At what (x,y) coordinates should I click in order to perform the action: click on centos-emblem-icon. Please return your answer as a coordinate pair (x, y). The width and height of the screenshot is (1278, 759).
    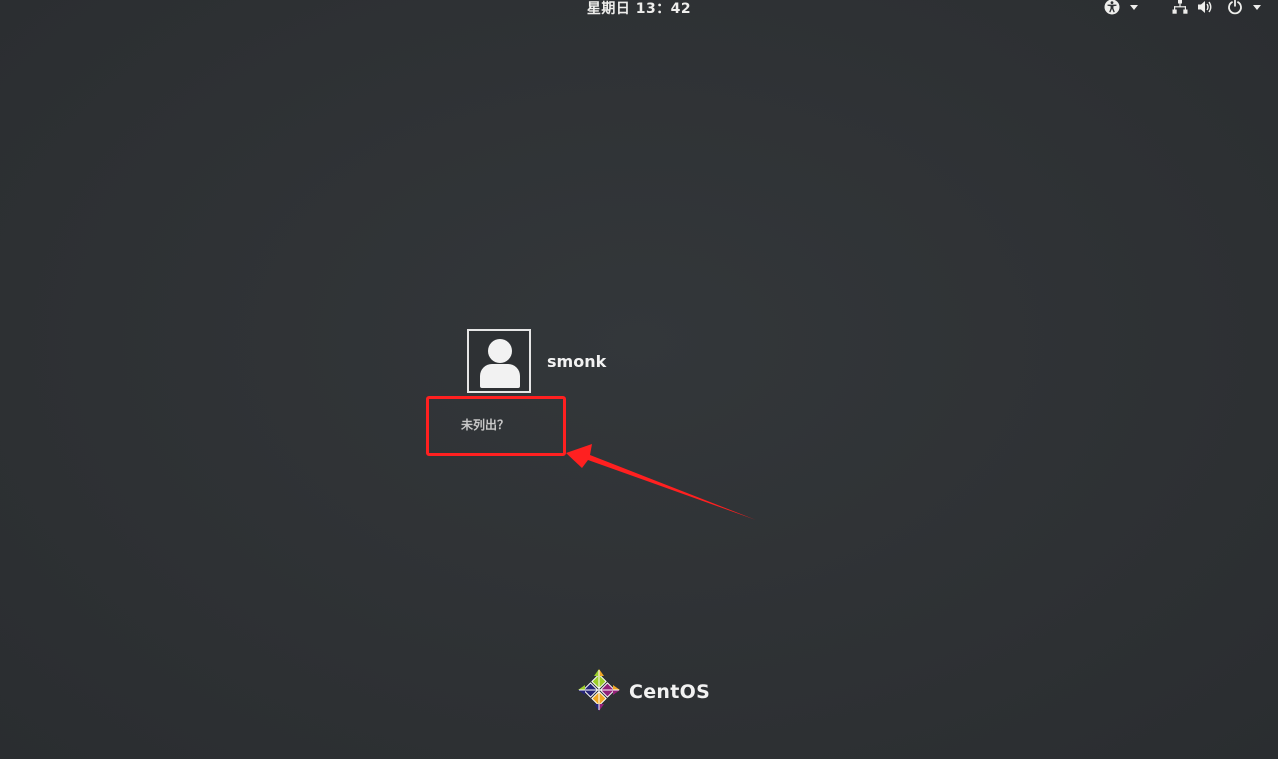
    Looking at the image, I should click on (599, 692).